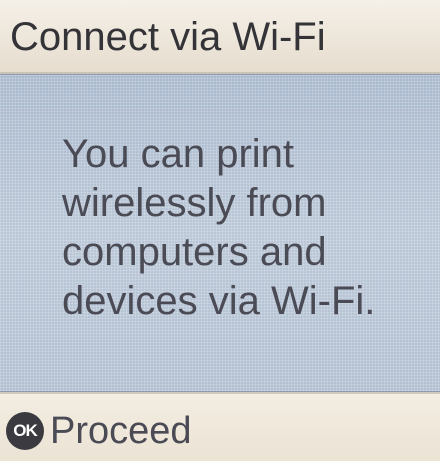 This screenshot has height=461, width=440. I want to click on page-title: Connect via Wi-Fi, so click(168, 37).